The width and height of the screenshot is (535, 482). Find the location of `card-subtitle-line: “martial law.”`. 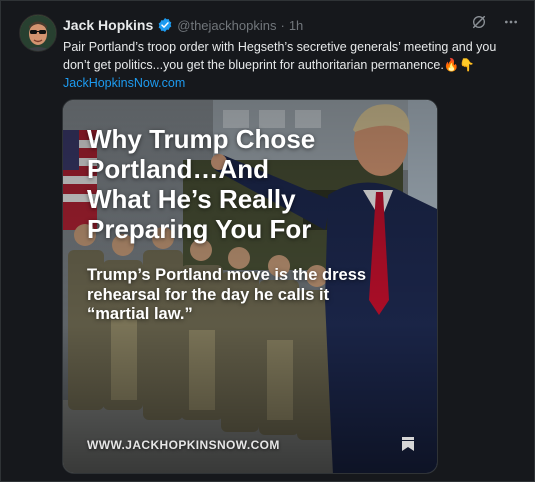

card-subtitle-line: “martial law.” is located at coordinates (140, 314).